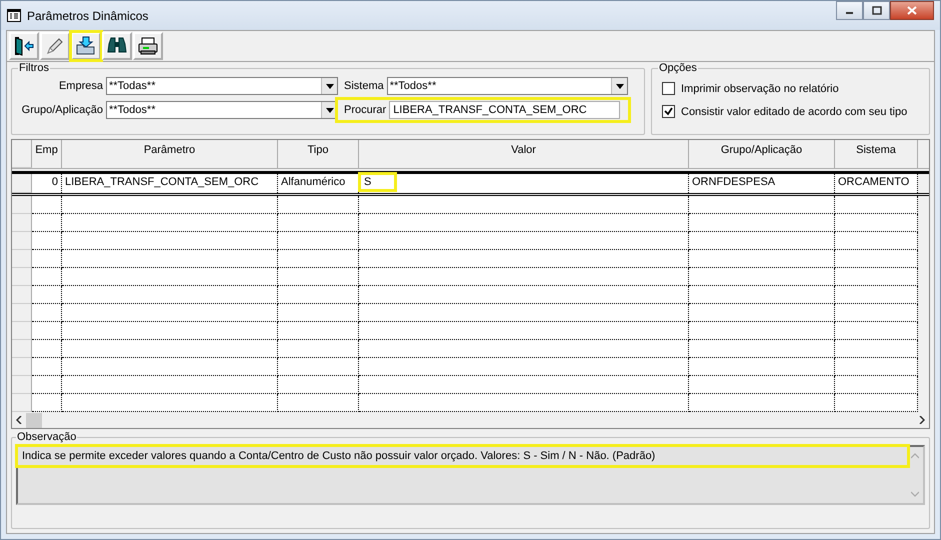 The height and width of the screenshot is (540, 941). I want to click on field-label: Sistema, so click(364, 86).